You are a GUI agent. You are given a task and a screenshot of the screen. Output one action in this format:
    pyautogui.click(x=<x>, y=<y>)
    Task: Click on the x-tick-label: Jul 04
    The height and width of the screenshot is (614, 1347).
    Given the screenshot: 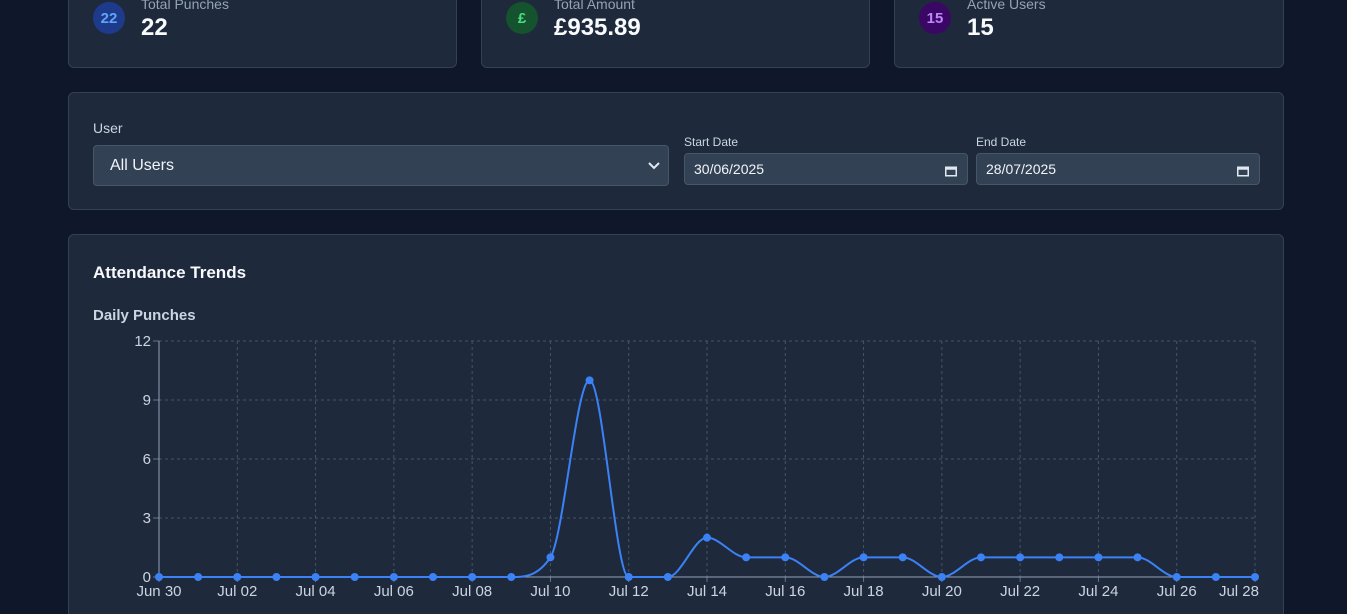 What is the action you would take?
    pyautogui.click(x=316, y=591)
    